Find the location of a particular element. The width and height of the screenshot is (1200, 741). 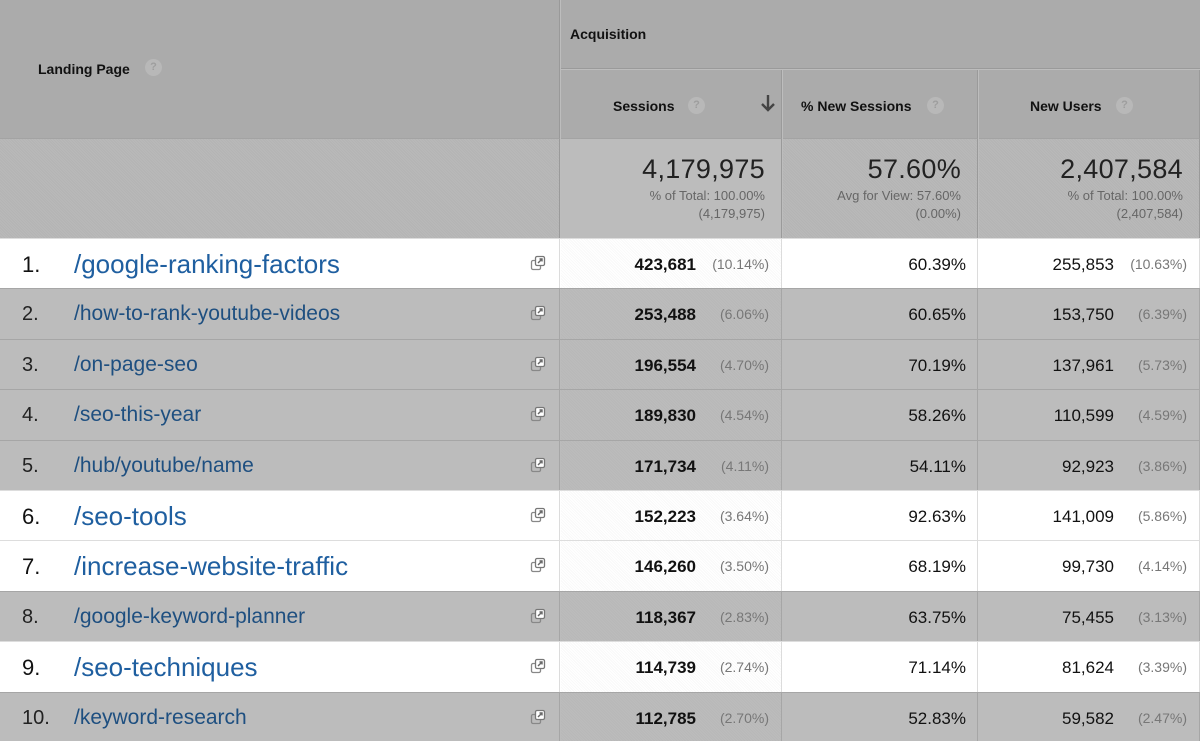

new-sessions-value: 52.83% is located at coordinates (937, 718).